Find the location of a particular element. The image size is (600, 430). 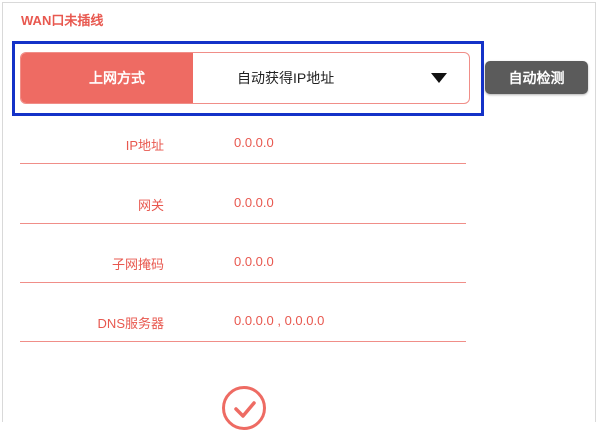

auto-detect-button: 自动检测 is located at coordinates (536, 77).